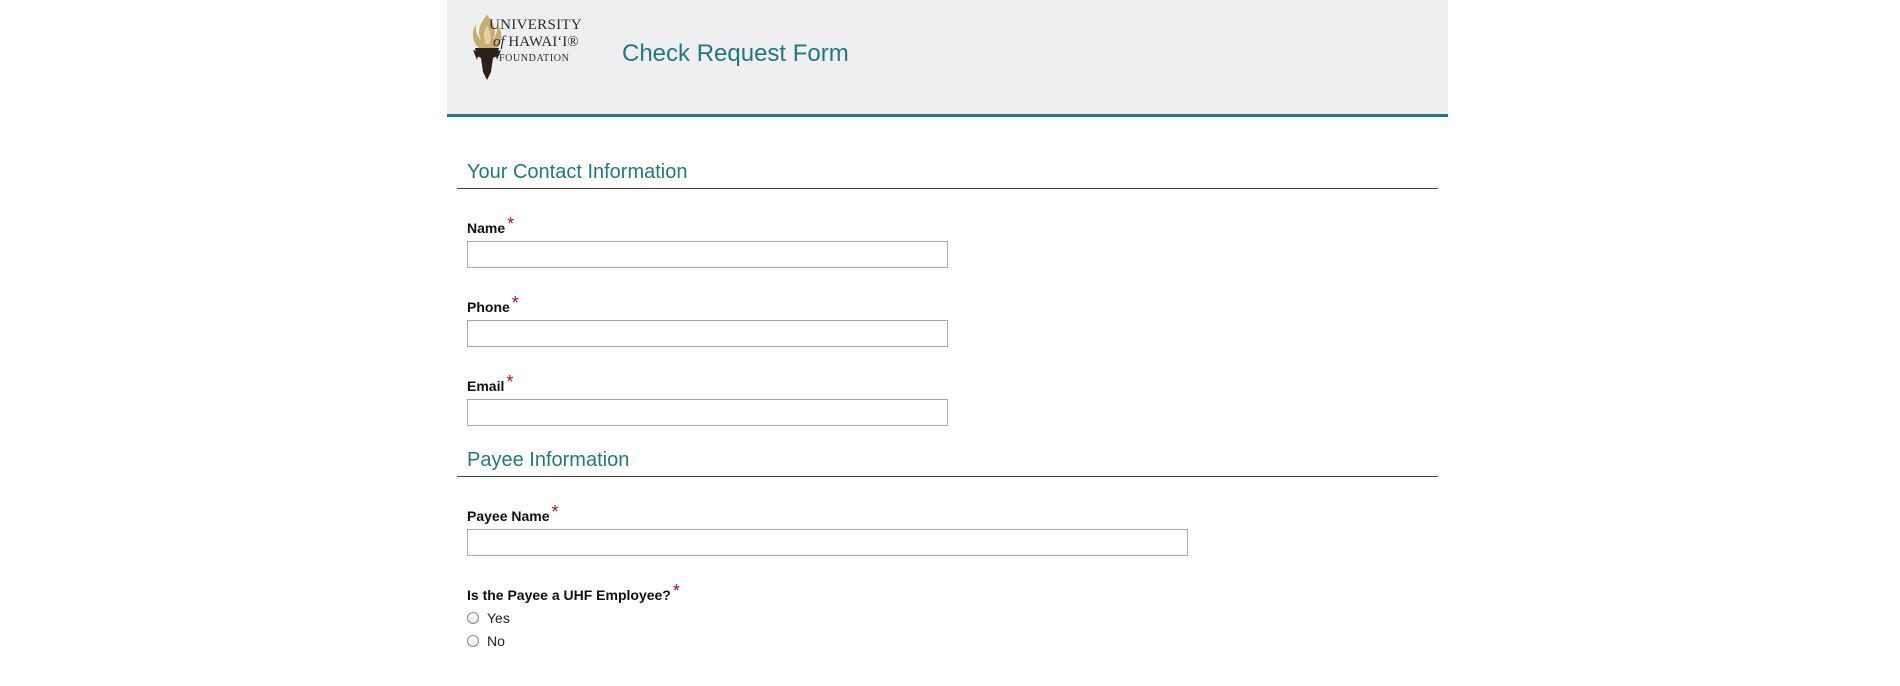  What do you see at coordinates (957, 640) in the screenshot?
I see `radio-option-no: No` at bounding box center [957, 640].